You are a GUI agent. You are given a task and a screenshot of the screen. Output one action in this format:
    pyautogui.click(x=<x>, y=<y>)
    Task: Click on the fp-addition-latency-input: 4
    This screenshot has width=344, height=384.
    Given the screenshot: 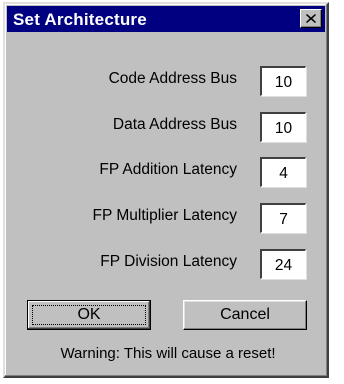 What is the action you would take?
    pyautogui.click(x=283, y=172)
    